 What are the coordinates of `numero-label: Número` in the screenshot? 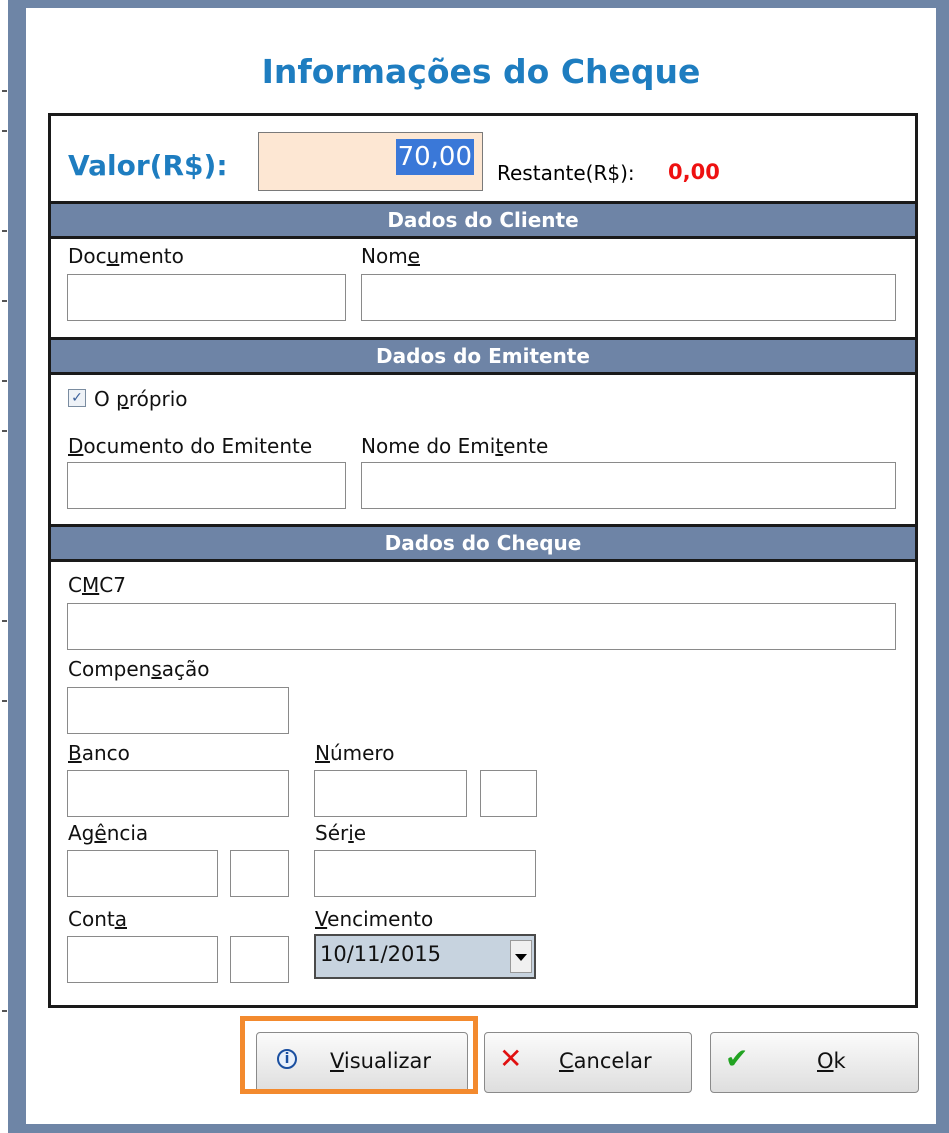 It's located at (355, 753).